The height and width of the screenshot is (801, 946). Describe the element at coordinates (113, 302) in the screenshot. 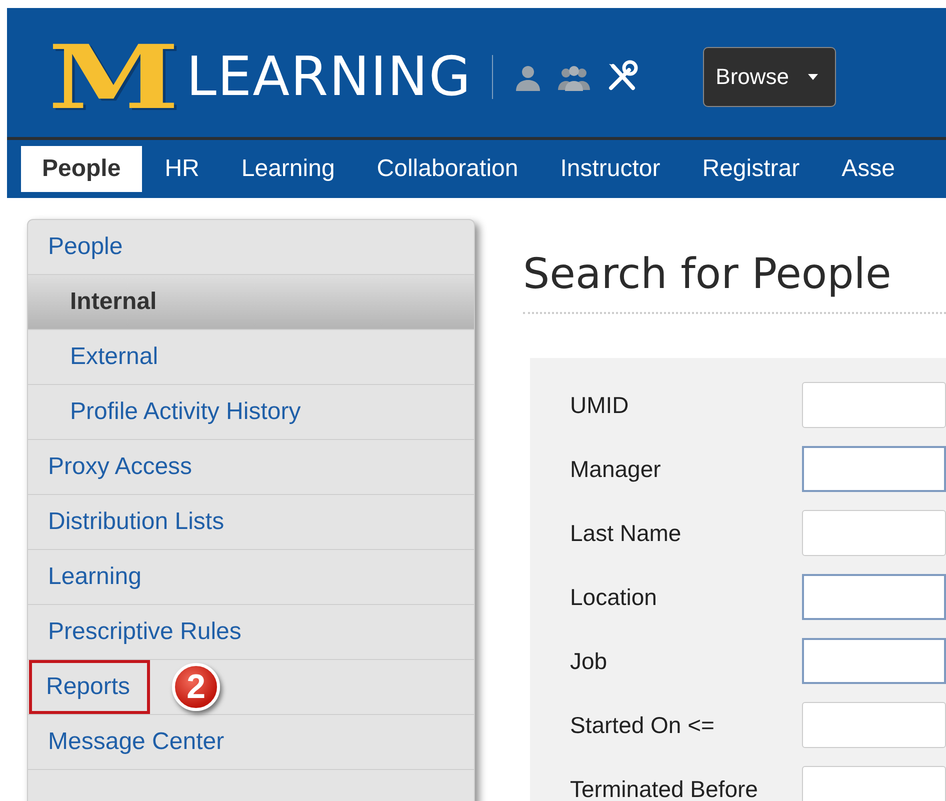

I see `sidebar-item: Internal` at that location.